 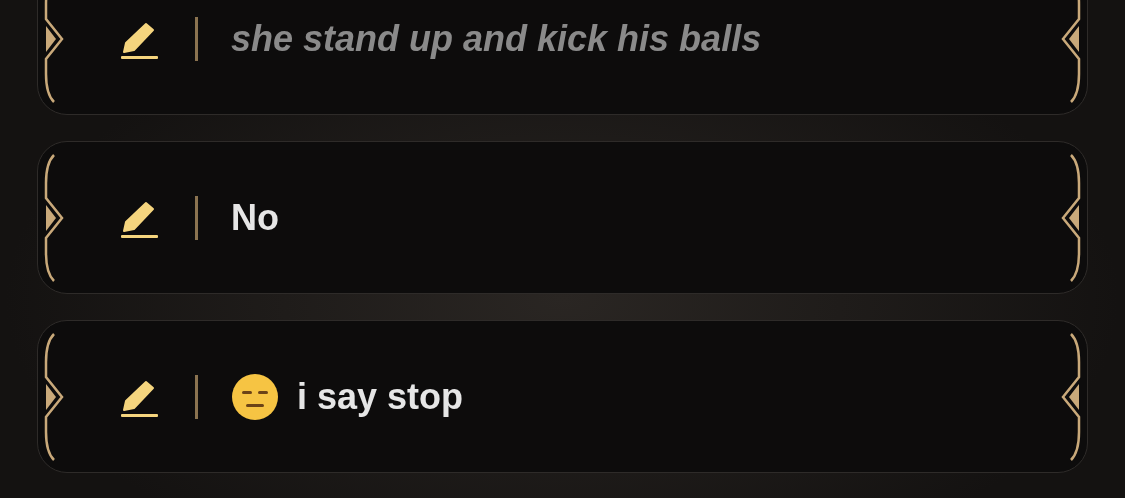 What do you see at coordinates (255, 217) in the screenshot?
I see `option-text: No` at bounding box center [255, 217].